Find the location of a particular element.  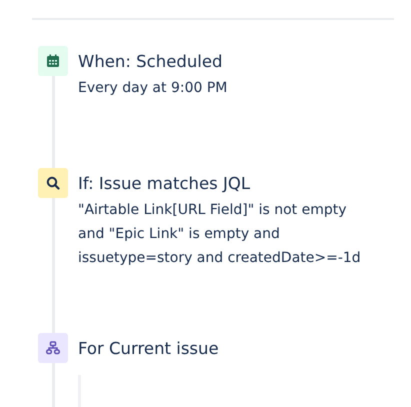

step-description: issuetype=story and createdDate>=-1d is located at coordinates (219, 258).